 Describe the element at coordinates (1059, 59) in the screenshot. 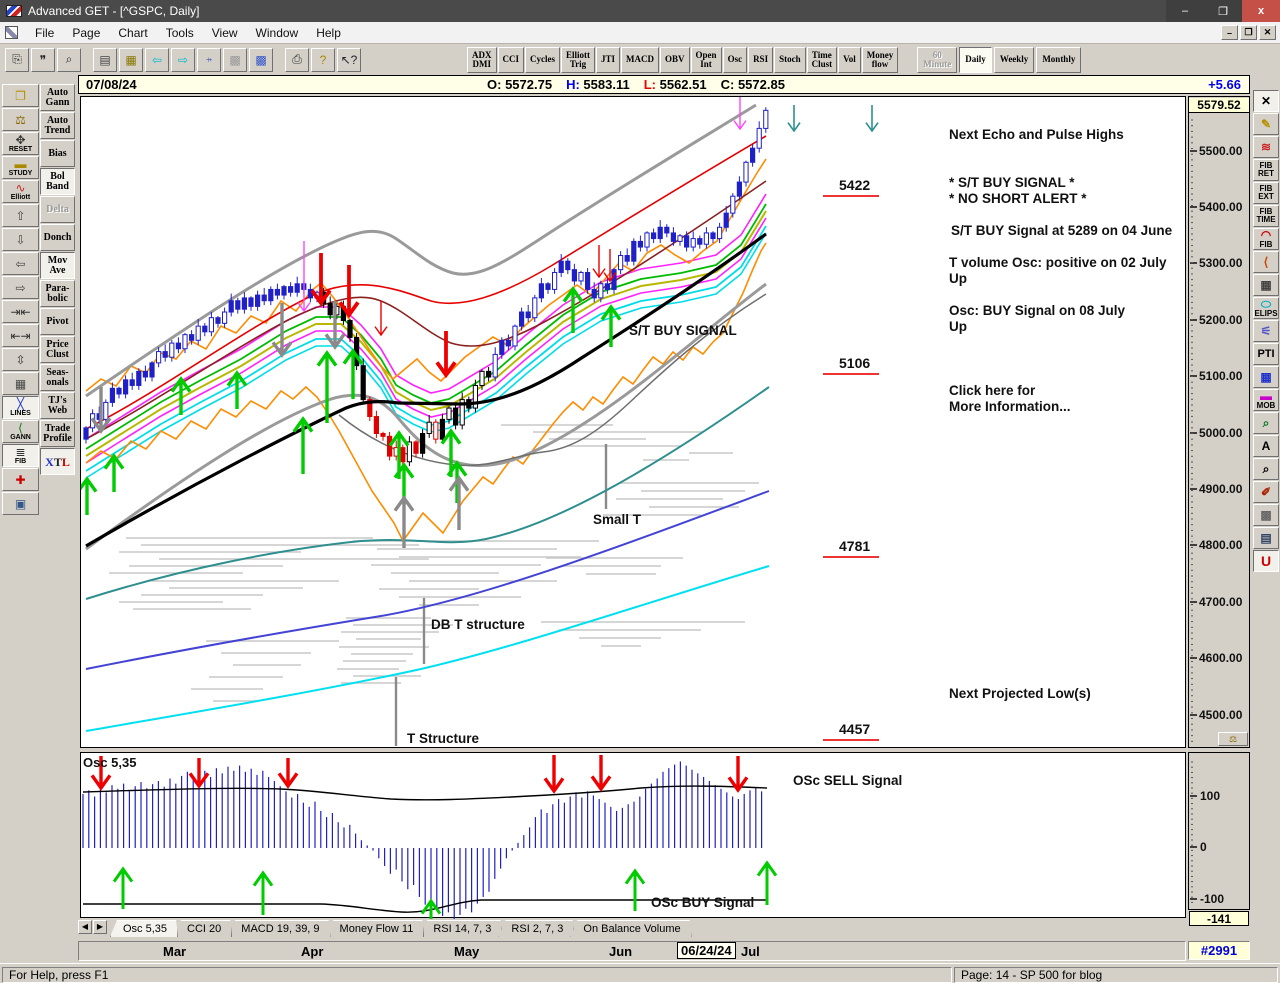

I see `period-button-monthly: Monthly` at that location.